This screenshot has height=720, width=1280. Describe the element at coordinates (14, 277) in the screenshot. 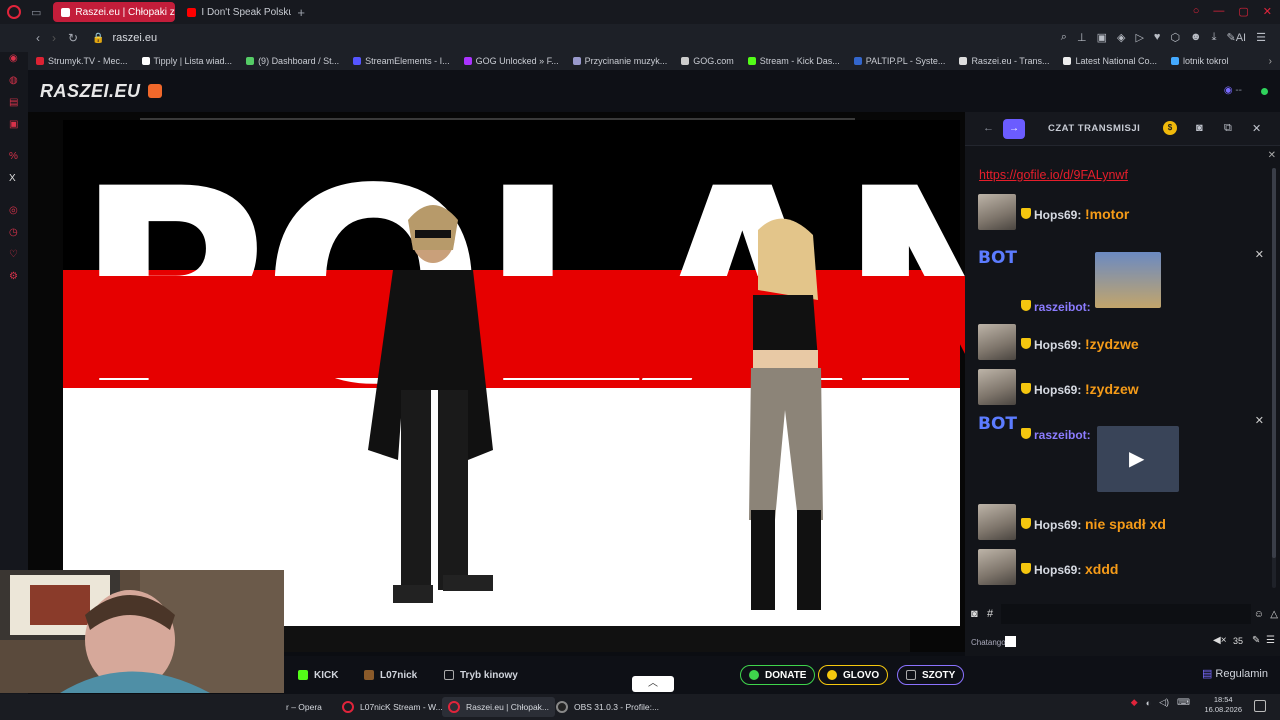

I see `settings-icon: ⚙` at that location.